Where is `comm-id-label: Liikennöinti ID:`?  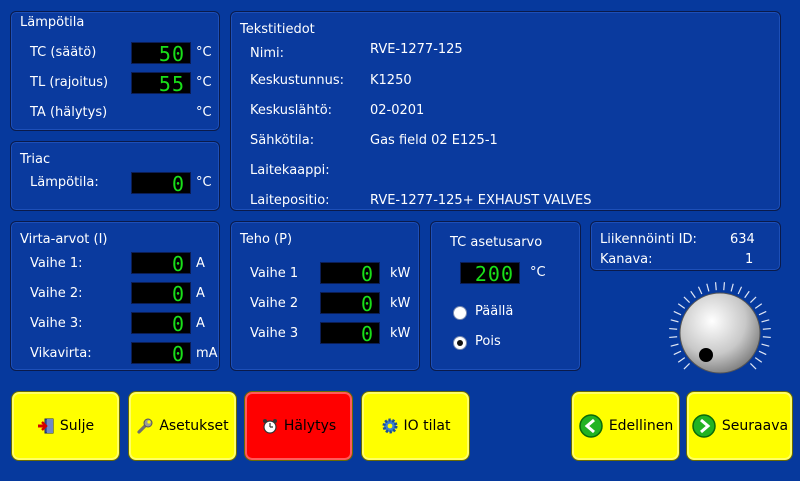
comm-id-label: Liikennöinti ID: is located at coordinates (648, 239).